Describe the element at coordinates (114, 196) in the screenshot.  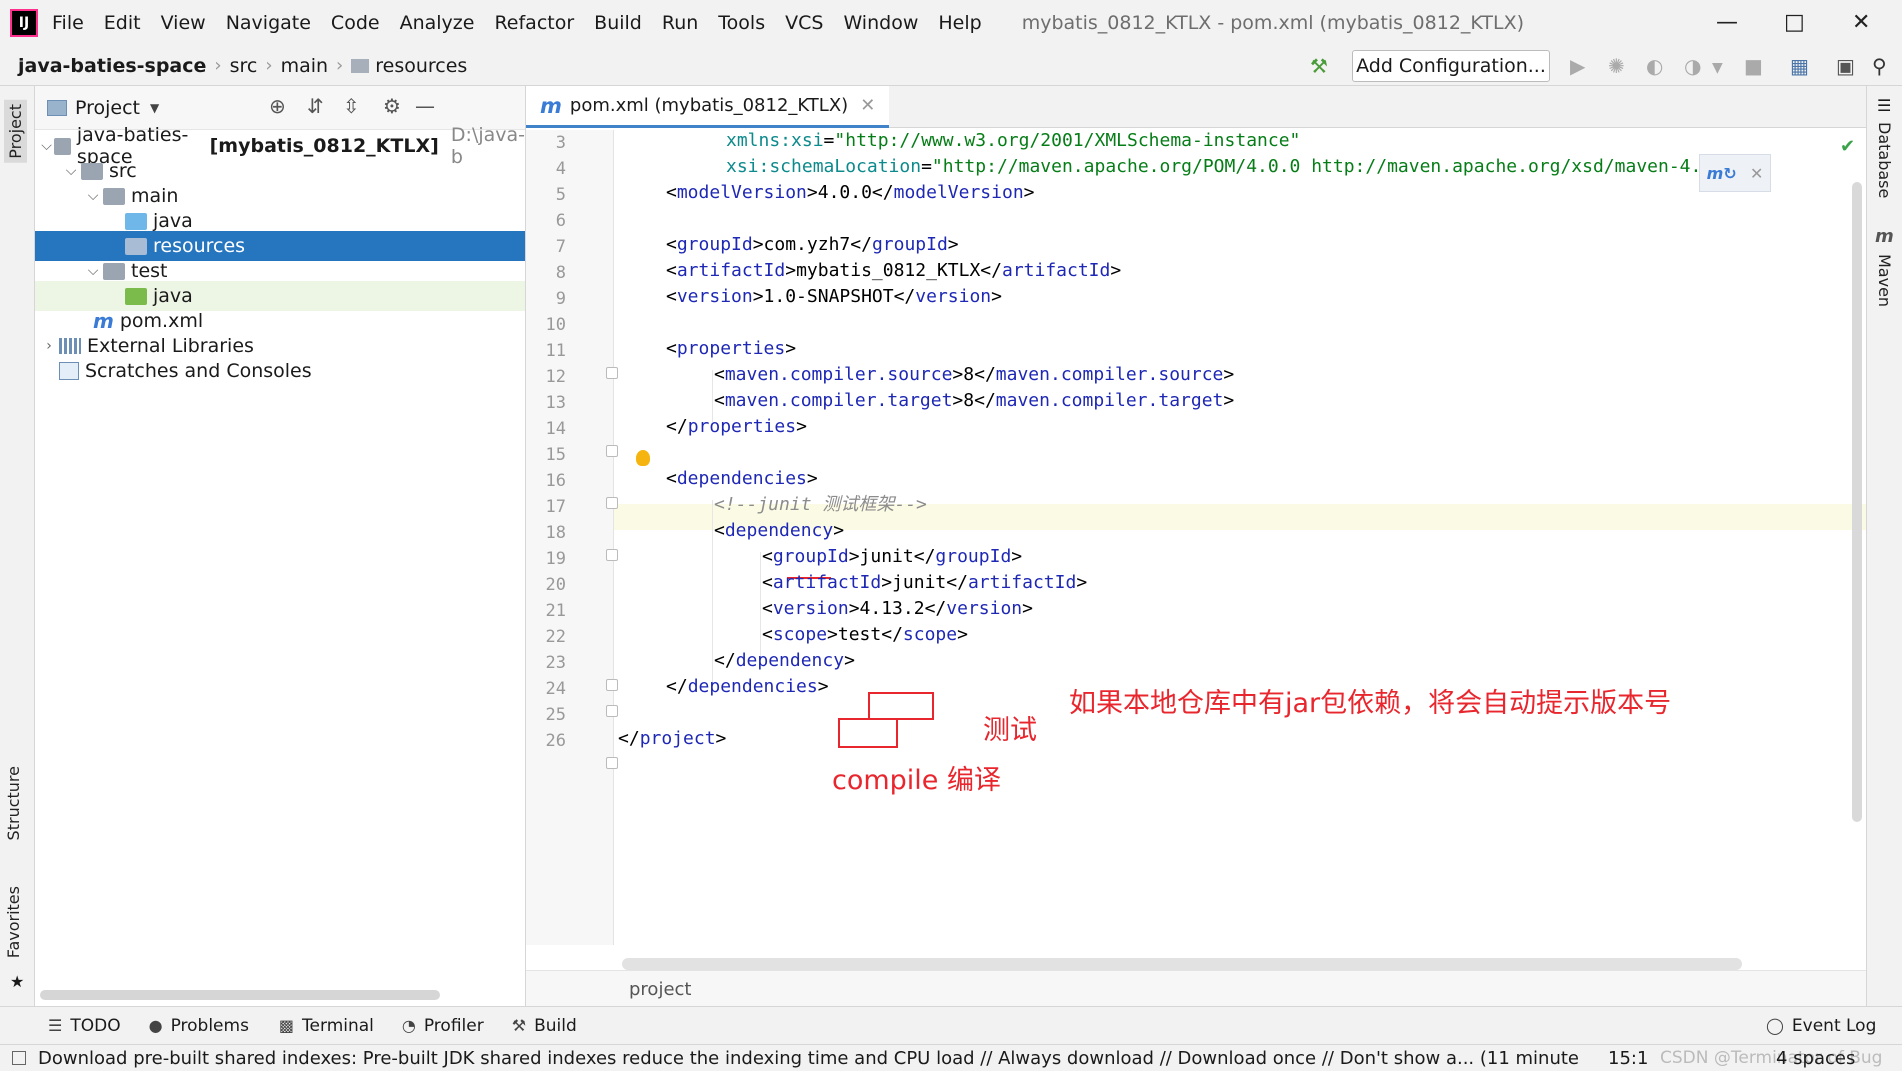
I see `folder-icon` at that location.